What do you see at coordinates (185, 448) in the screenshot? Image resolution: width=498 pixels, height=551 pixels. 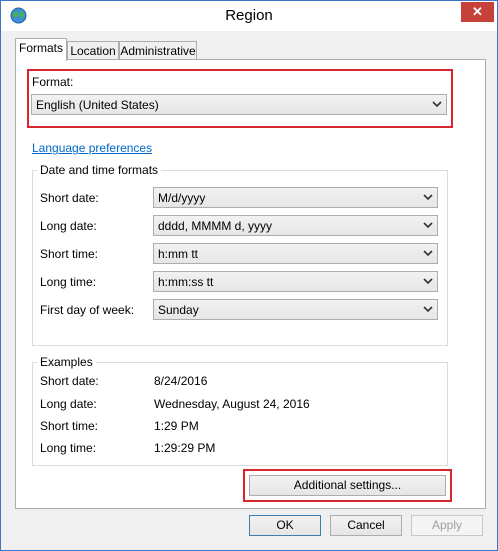 I see `example-long-time-value: 1:29:29 PM` at bounding box center [185, 448].